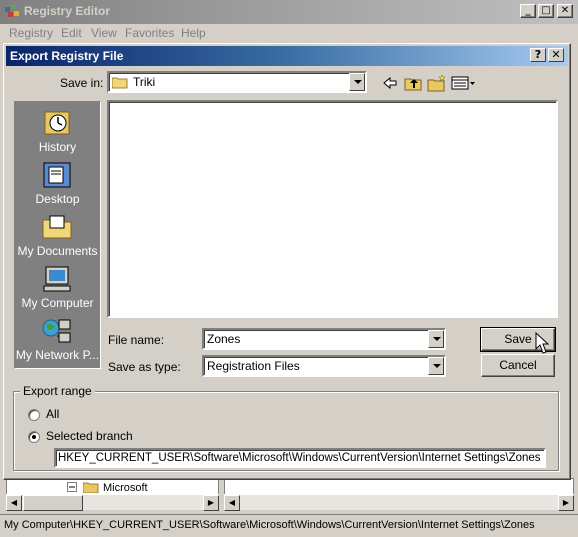 The height and width of the screenshot is (537, 578). What do you see at coordinates (437, 83) in the screenshot?
I see `new-folder-icon` at bounding box center [437, 83].